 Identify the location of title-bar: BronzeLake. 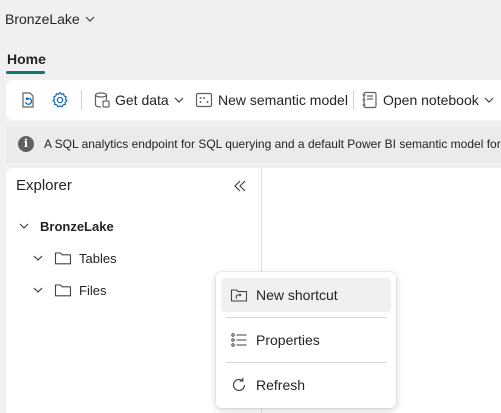
(250, 20).